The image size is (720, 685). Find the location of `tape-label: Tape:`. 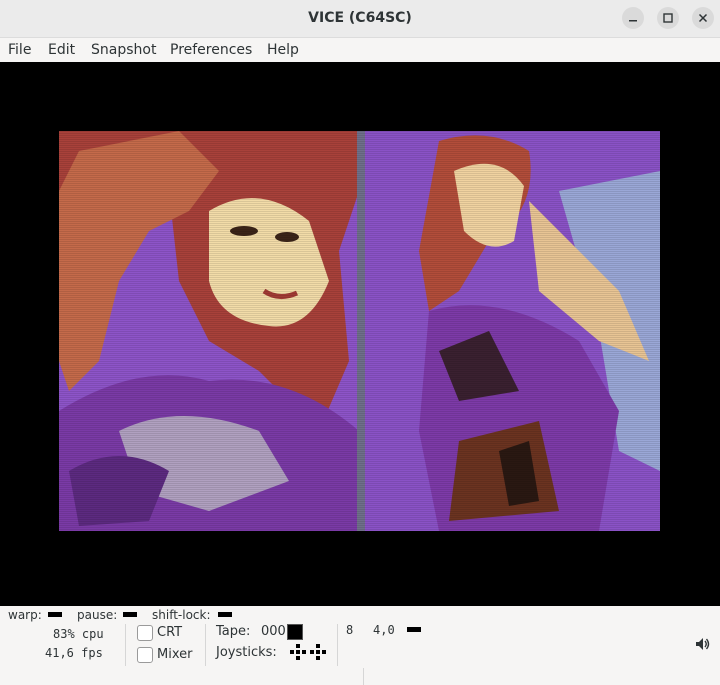

tape-label: Tape: is located at coordinates (233, 631).